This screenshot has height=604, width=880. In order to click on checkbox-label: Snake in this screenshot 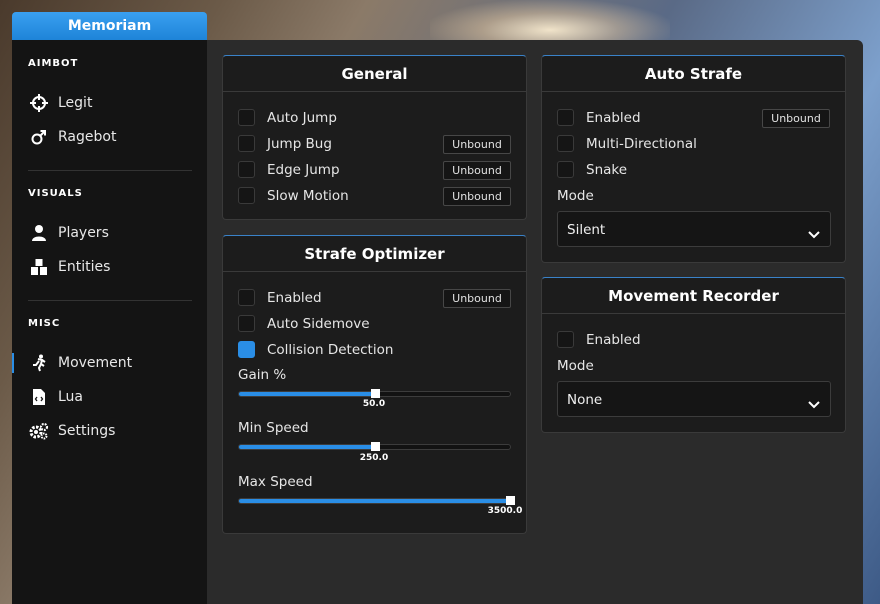, I will do `click(607, 170)`.